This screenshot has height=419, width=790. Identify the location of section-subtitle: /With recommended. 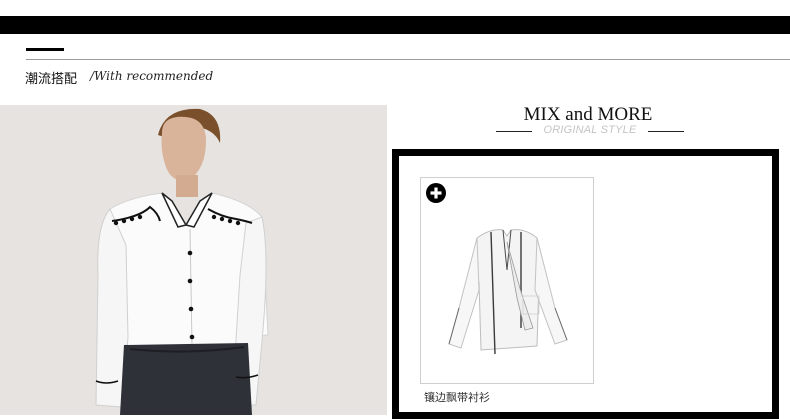
(152, 76).